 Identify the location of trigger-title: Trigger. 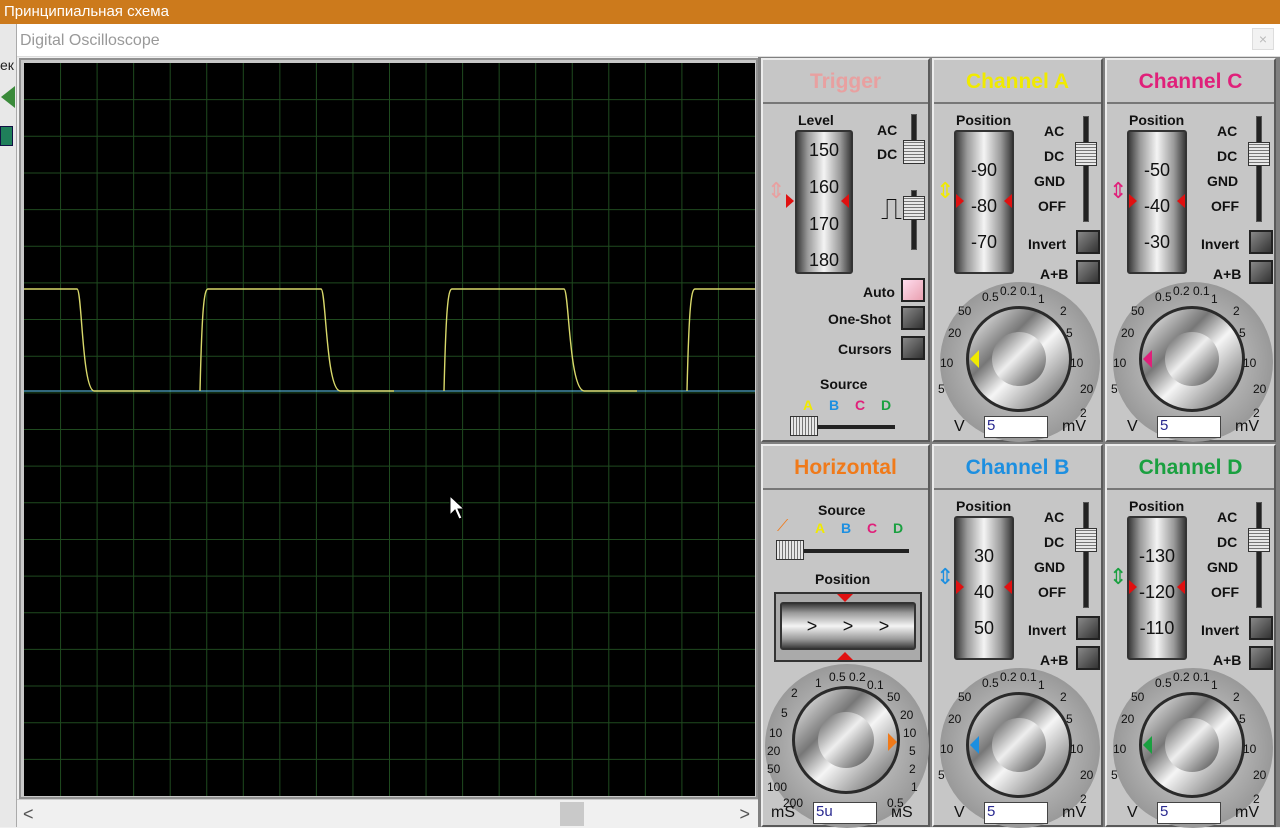
(845, 82).